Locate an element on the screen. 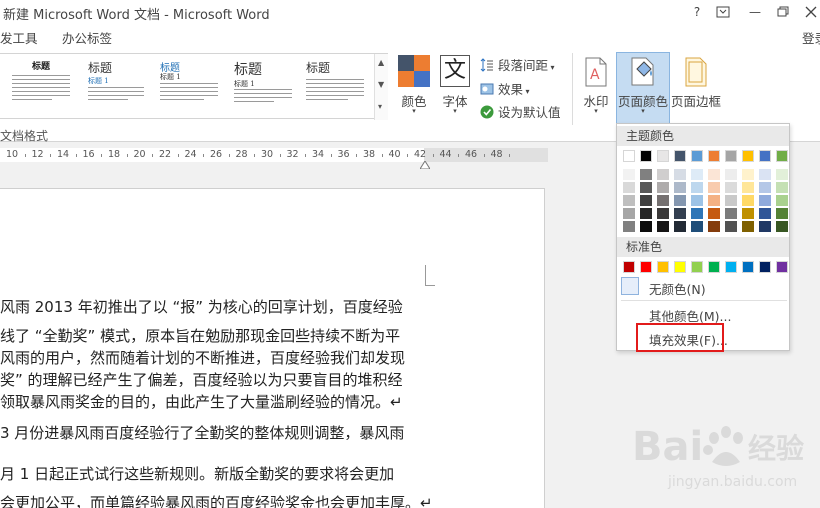 This screenshot has height=508, width=820. ribbon-display-options-button is located at coordinates (723, 12).